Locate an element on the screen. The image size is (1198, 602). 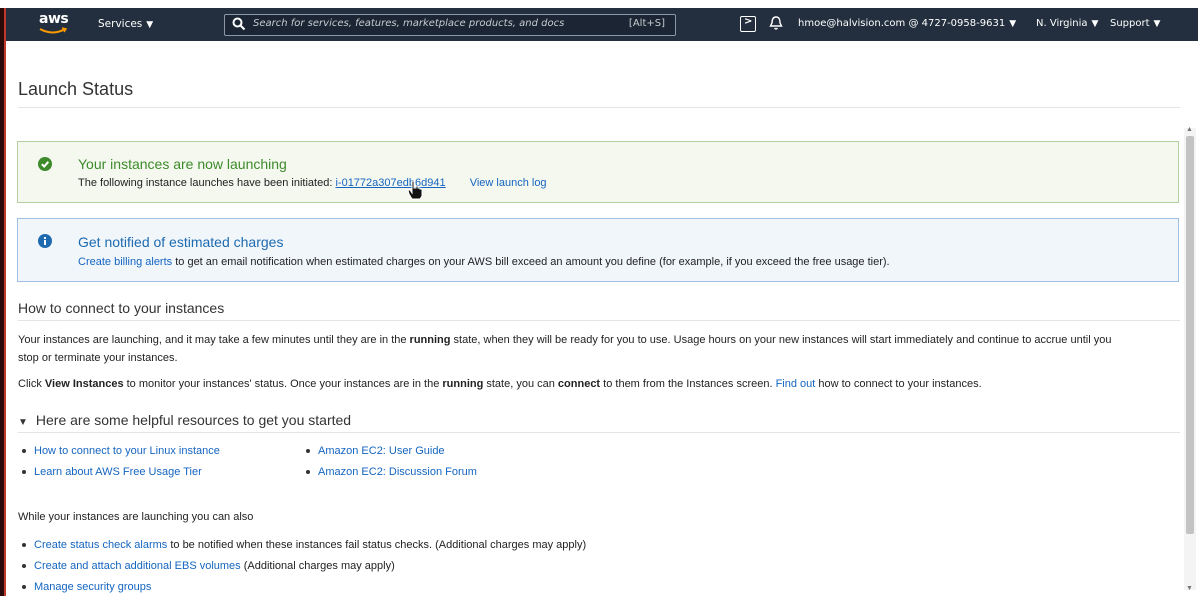
region-menu: N. Virginia ▼ is located at coordinates (1067, 23).